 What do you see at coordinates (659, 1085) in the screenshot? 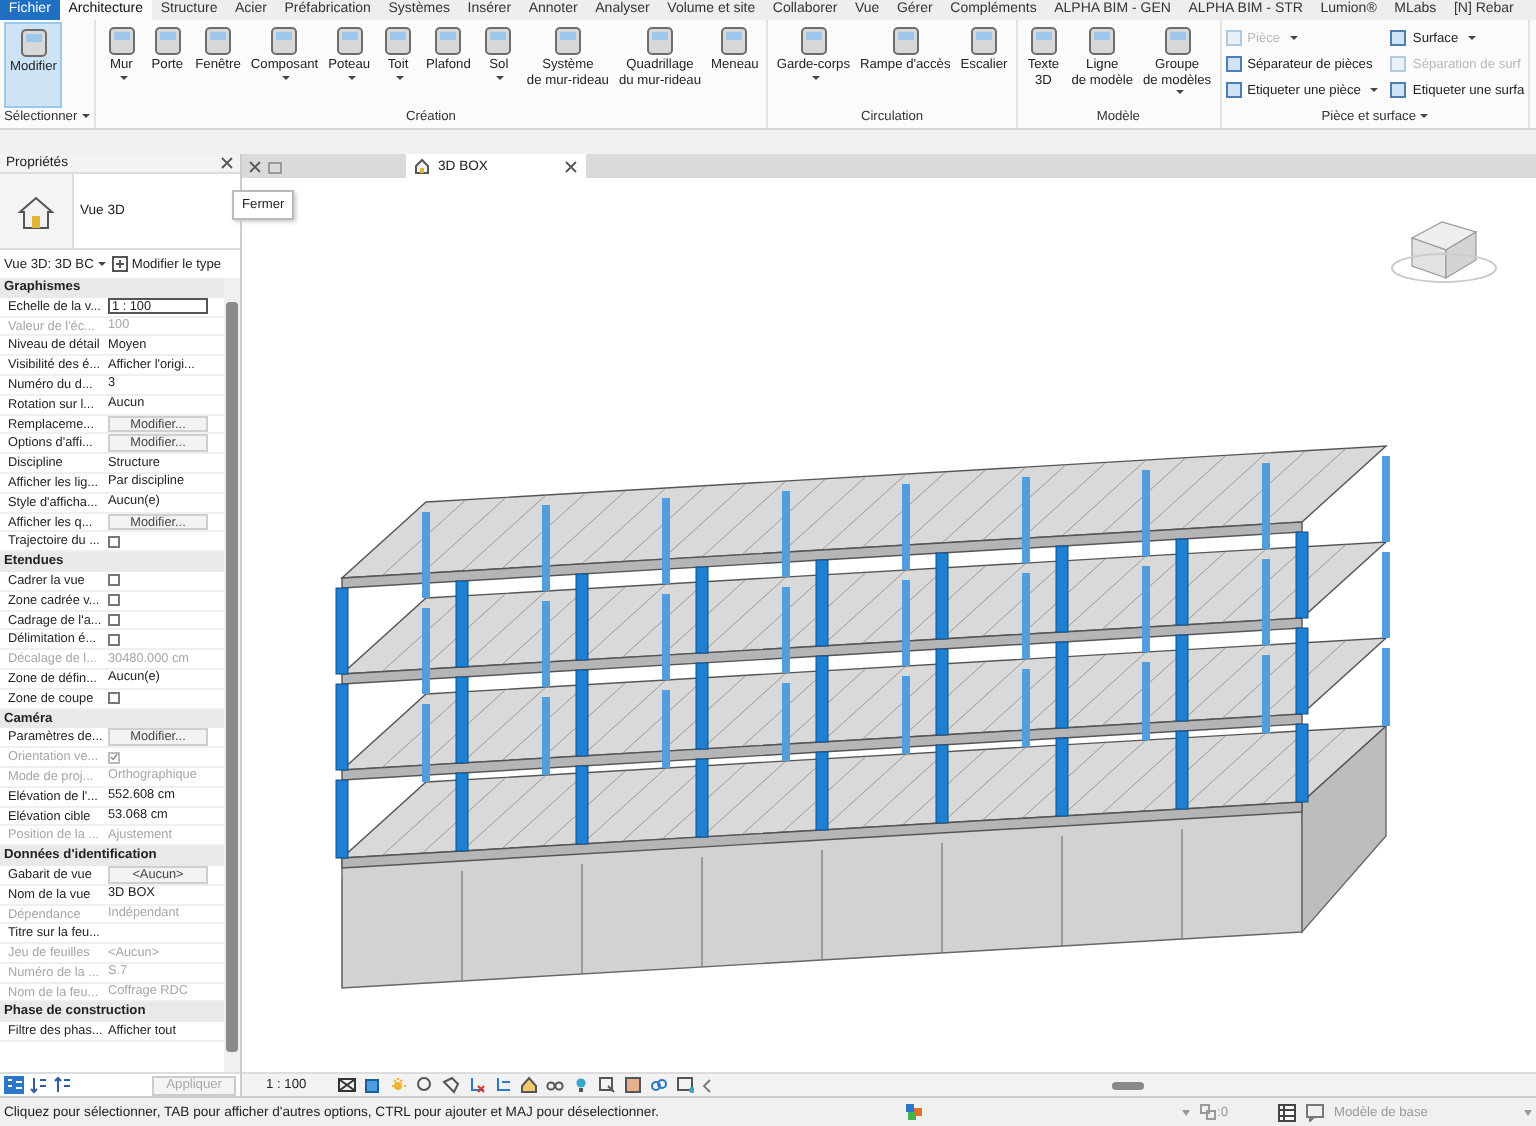
I see `link-icon` at bounding box center [659, 1085].